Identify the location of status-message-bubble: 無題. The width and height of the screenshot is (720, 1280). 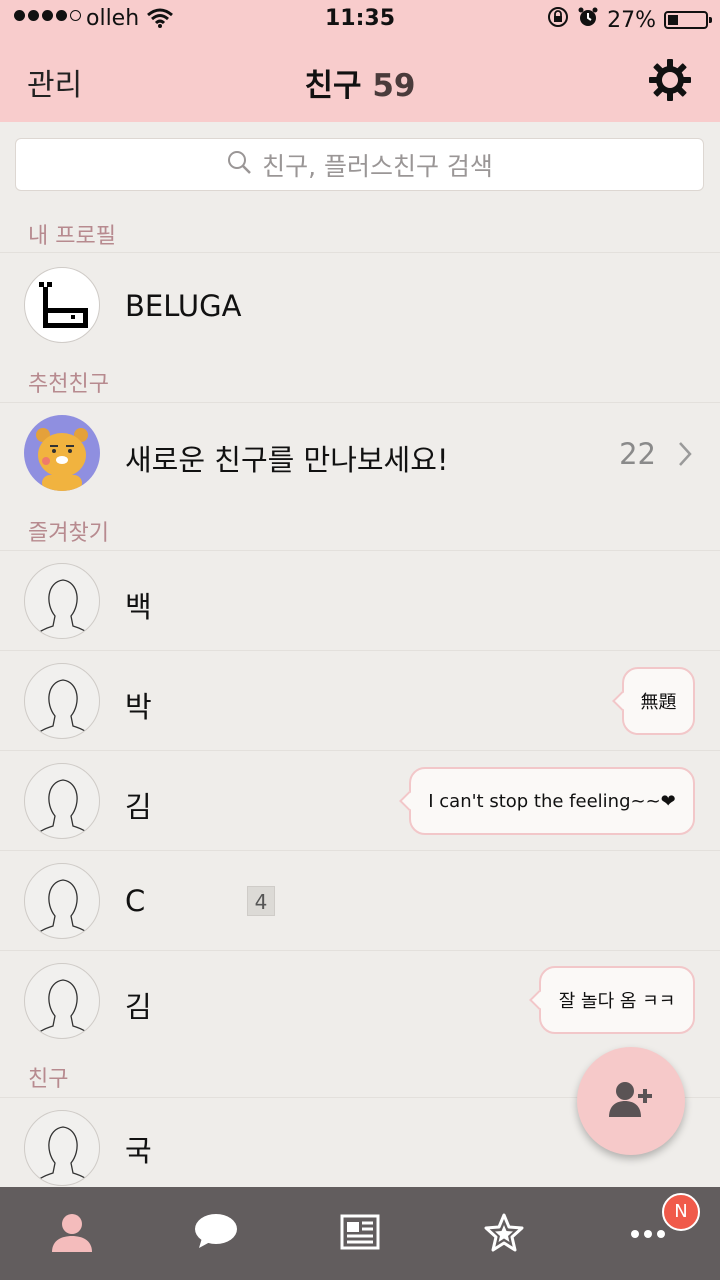
(658, 701).